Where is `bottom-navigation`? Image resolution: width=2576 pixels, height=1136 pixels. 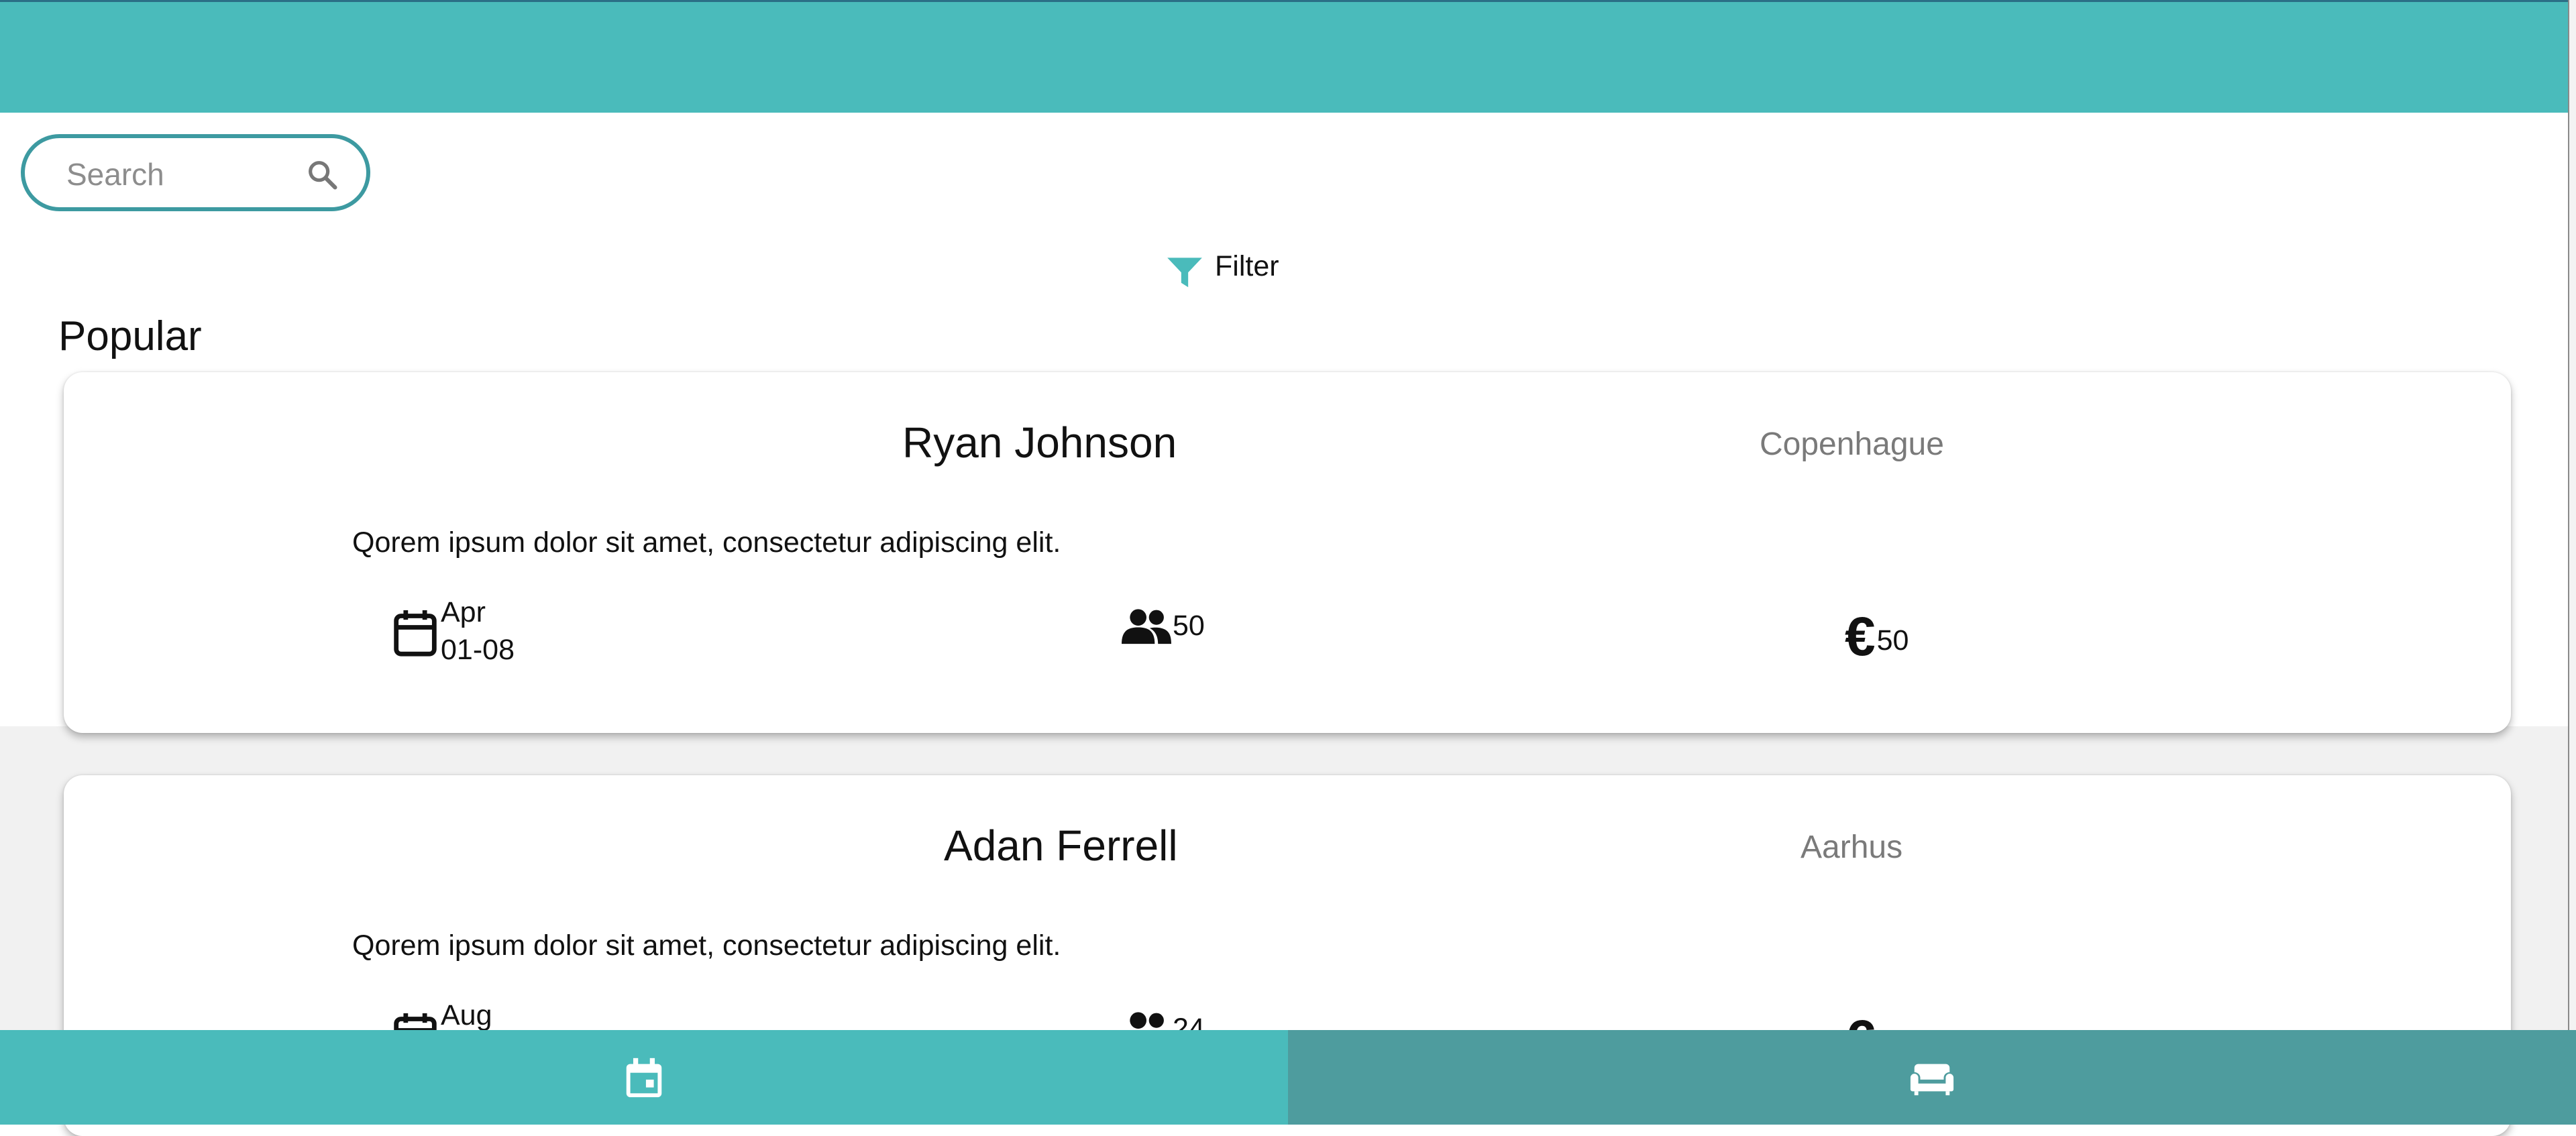 bottom-navigation is located at coordinates (1288, 1077).